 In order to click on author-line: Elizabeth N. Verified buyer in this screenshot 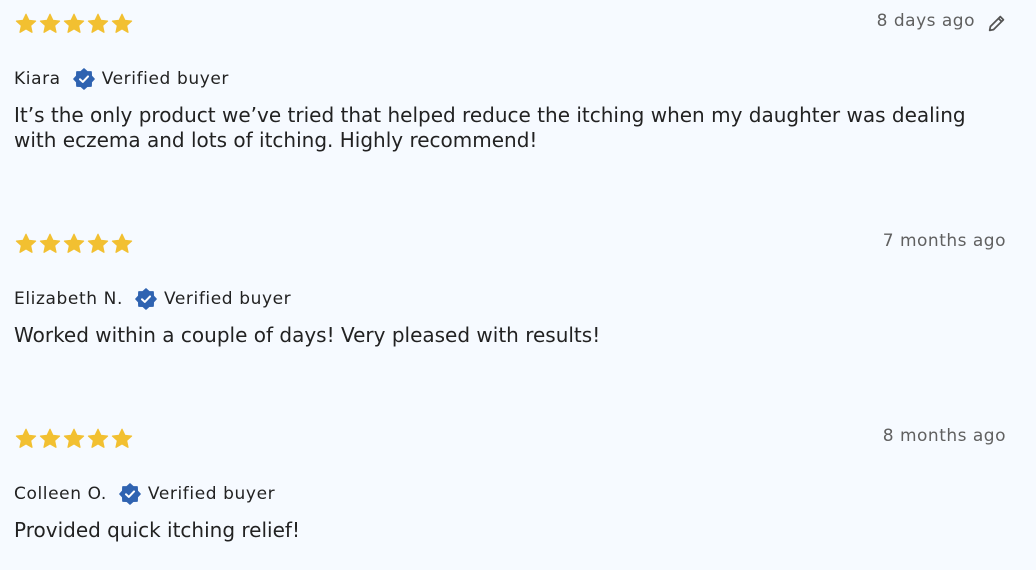, I will do `click(152, 299)`.